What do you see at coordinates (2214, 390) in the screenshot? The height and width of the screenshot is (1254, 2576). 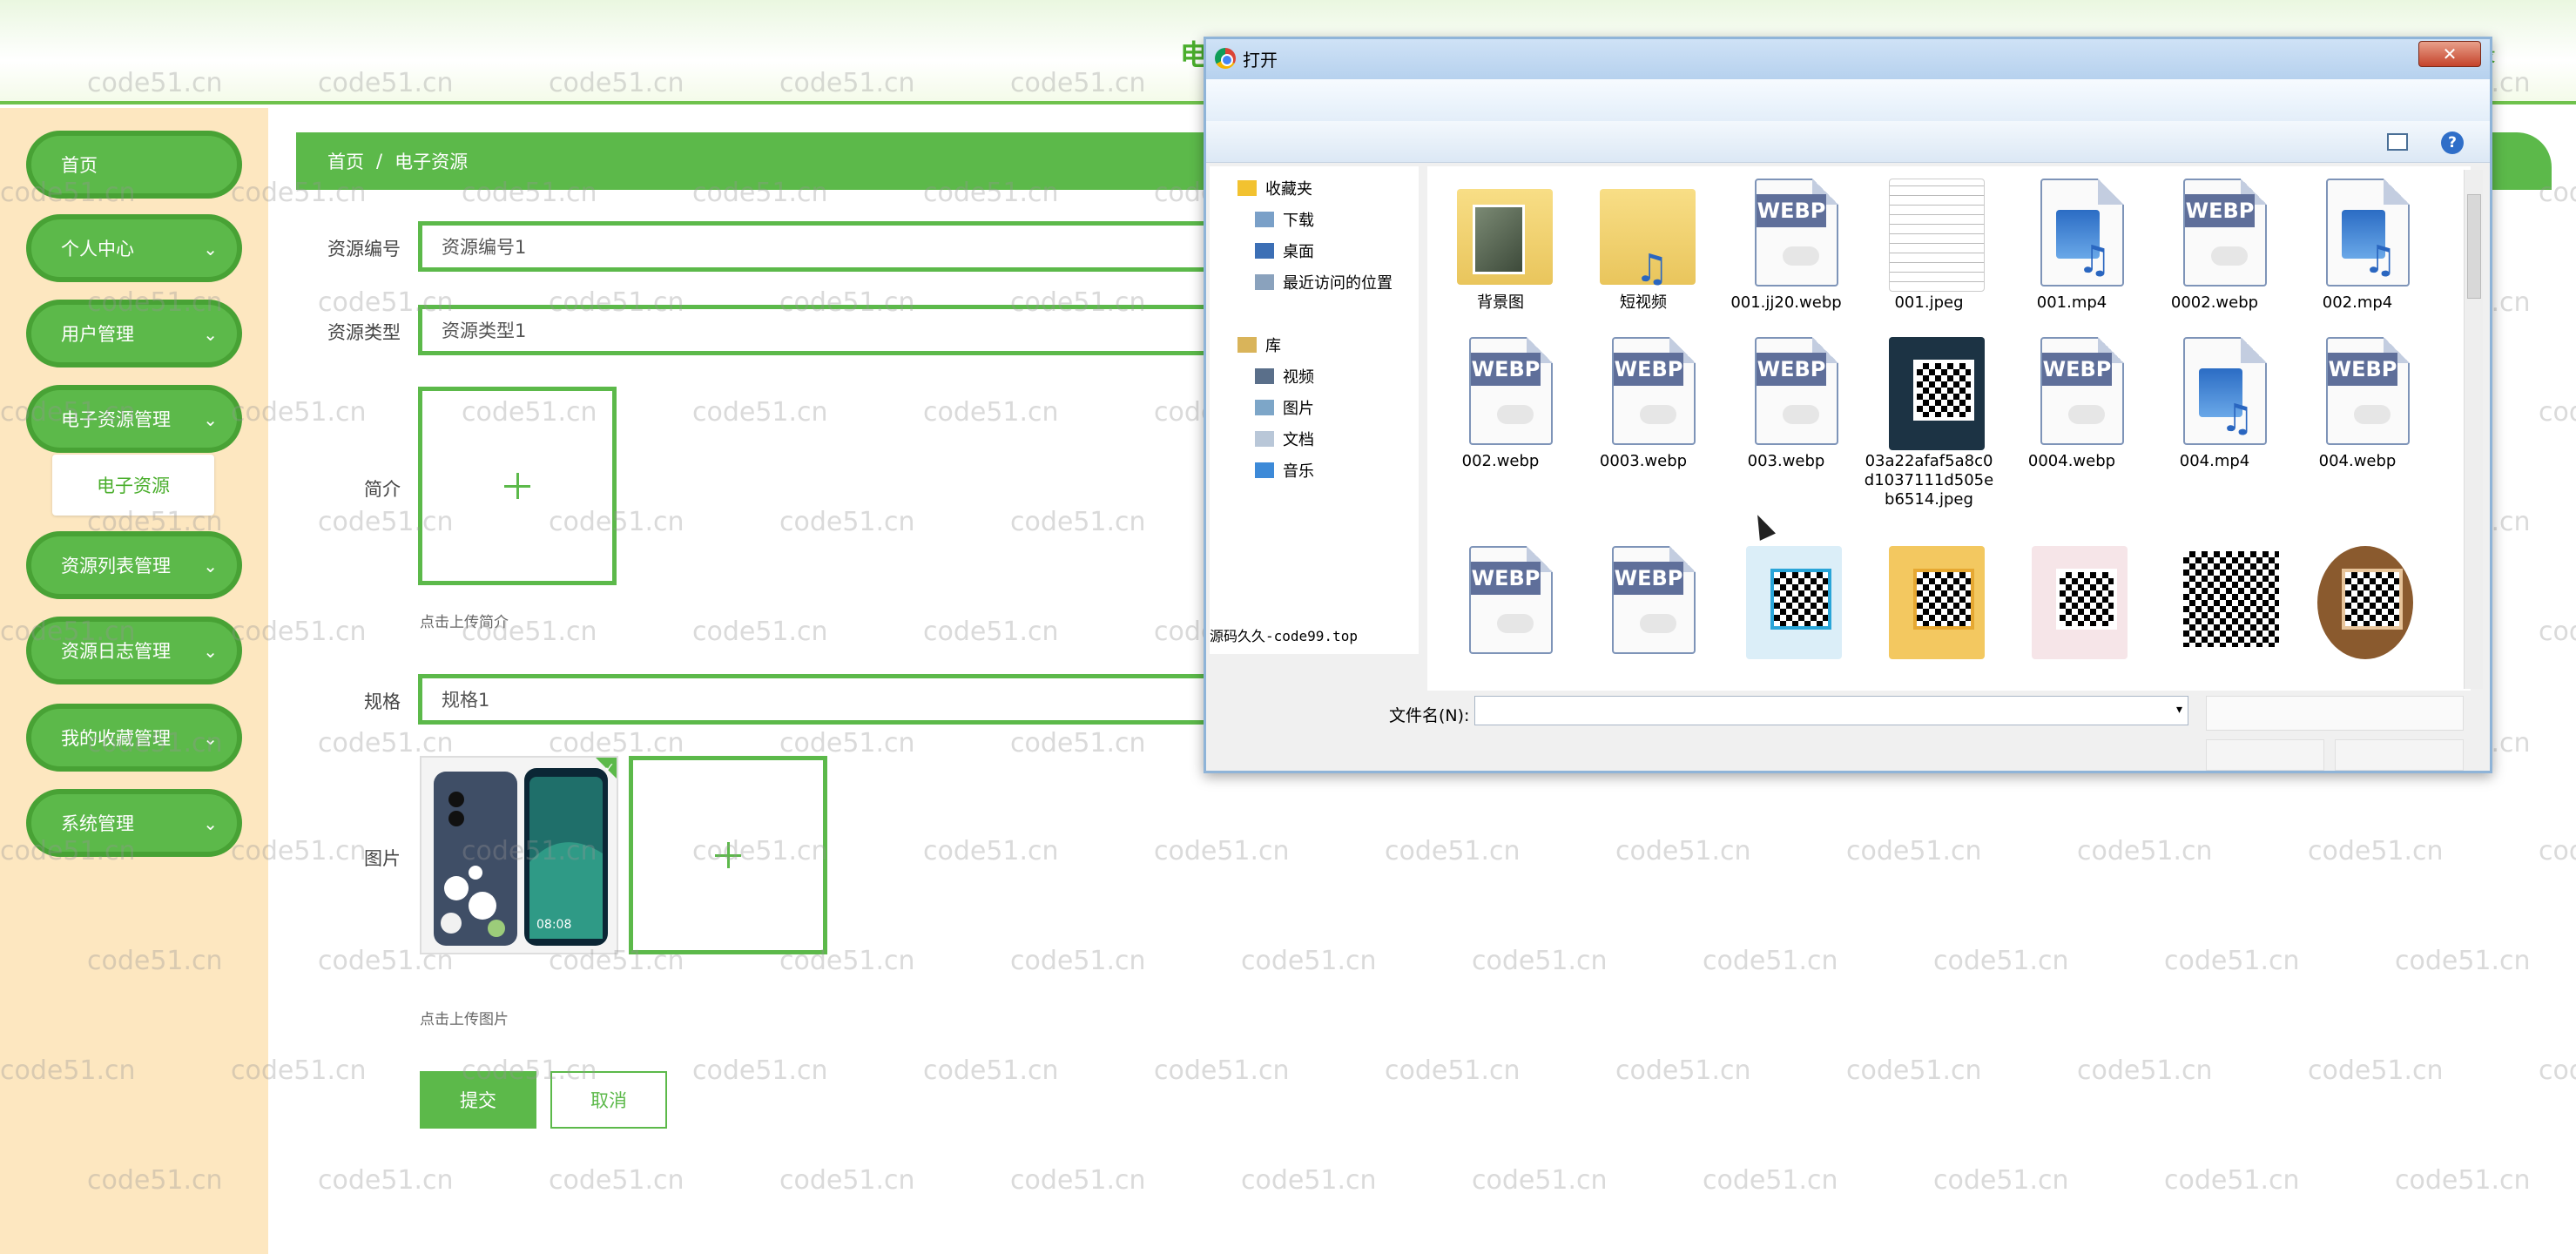 I see `video-file-icon: ♫` at bounding box center [2214, 390].